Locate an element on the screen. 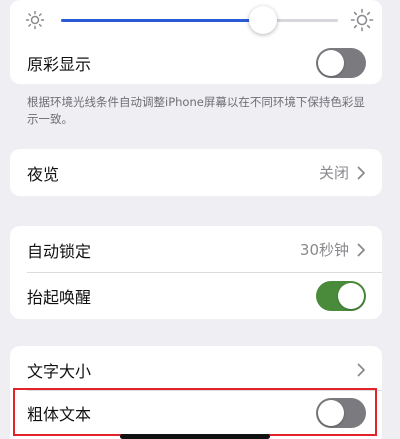 The height and width of the screenshot is (439, 400). night-shift-label: 夜览 is located at coordinates (43, 174).